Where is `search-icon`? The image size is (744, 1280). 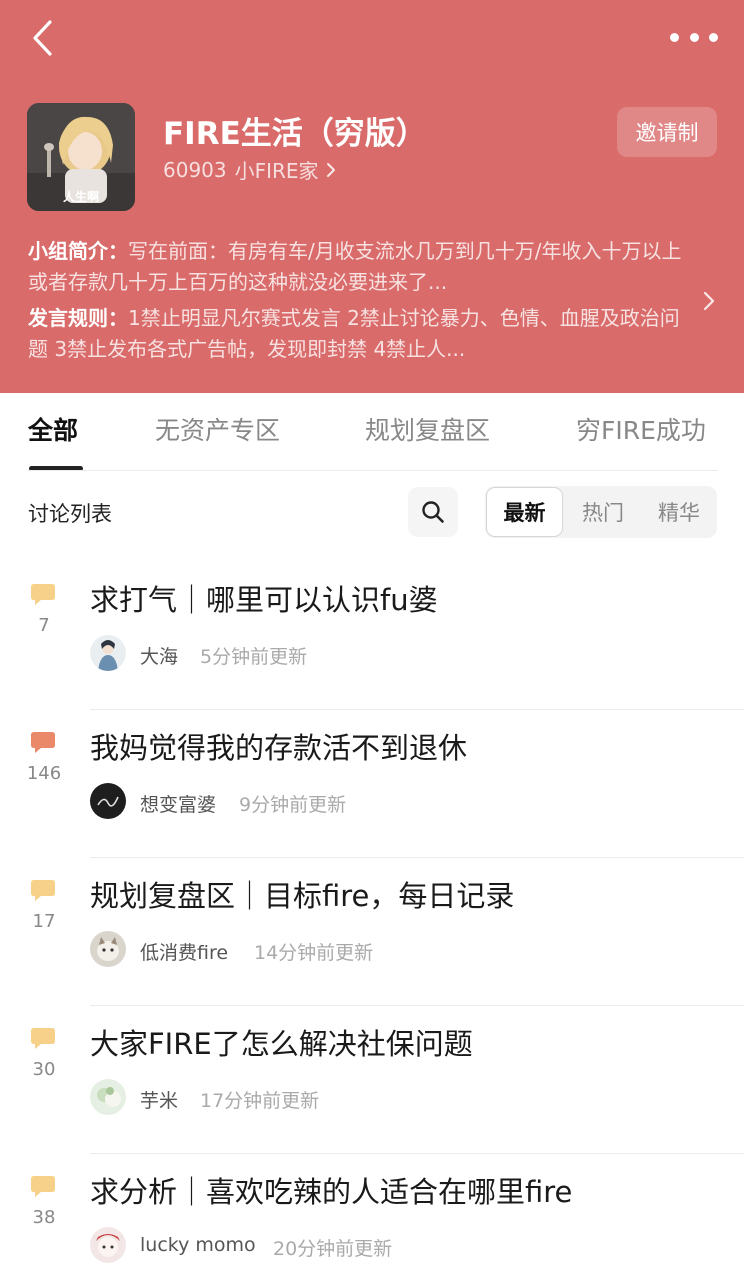 search-icon is located at coordinates (433, 512).